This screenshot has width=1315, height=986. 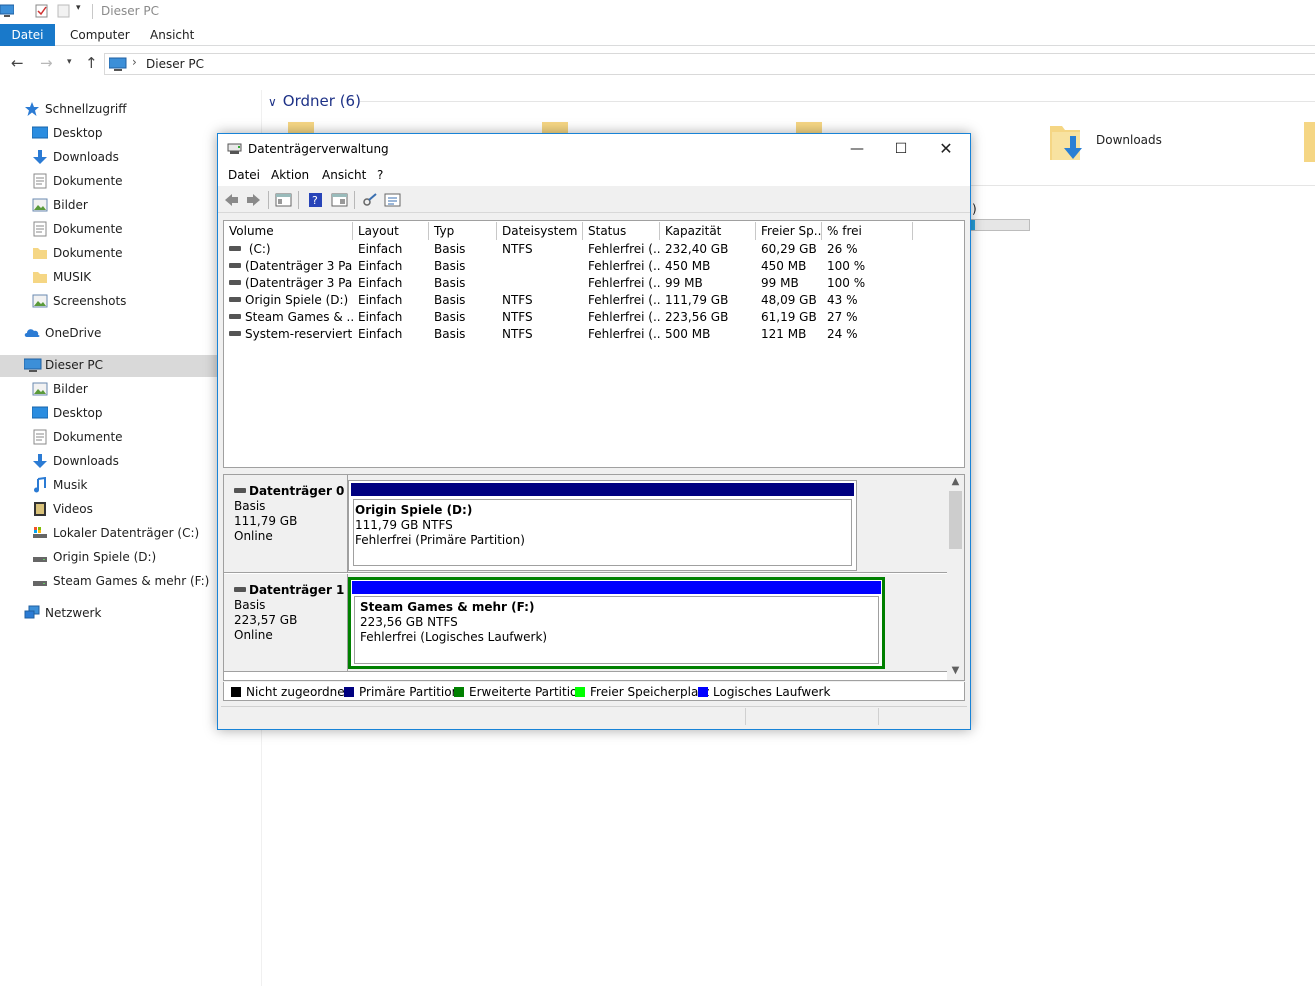 What do you see at coordinates (314, 101) in the screenshot?
I see `group-header-ordner: ∨ Ordner (6)` at bounding box center [314, 101].